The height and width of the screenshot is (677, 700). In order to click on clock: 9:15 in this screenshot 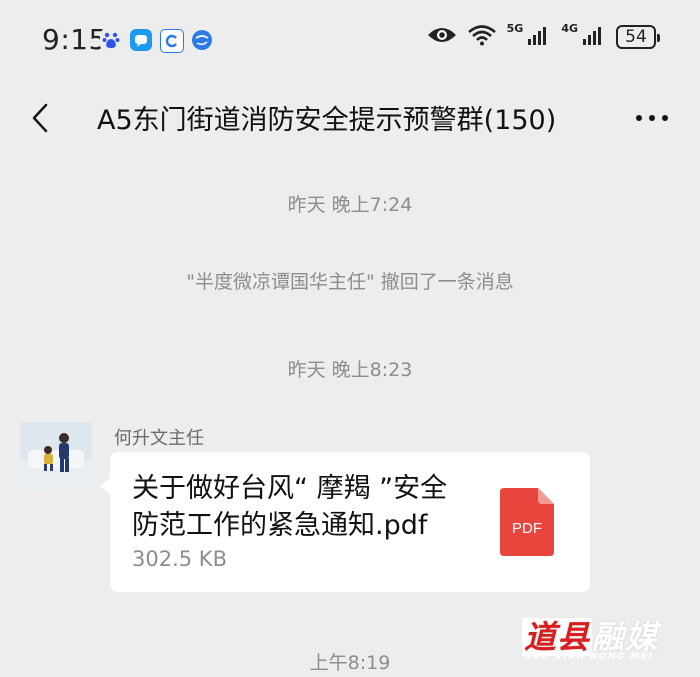, I will do `click(74, 39)`.